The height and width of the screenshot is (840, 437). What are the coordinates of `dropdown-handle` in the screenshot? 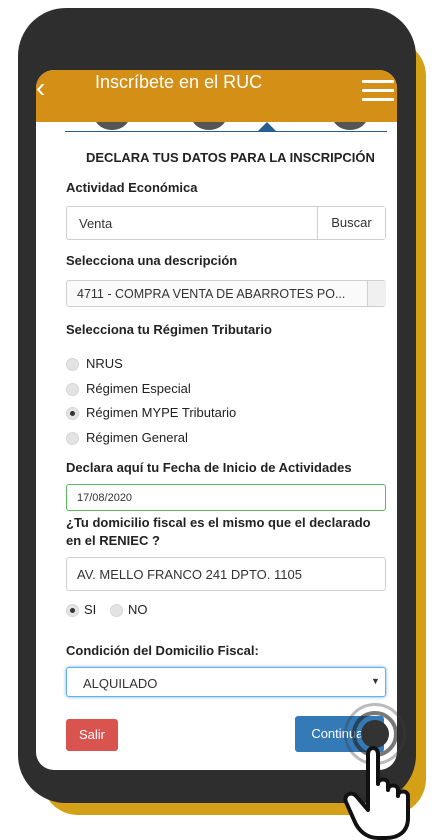 It's located at (376, 293).